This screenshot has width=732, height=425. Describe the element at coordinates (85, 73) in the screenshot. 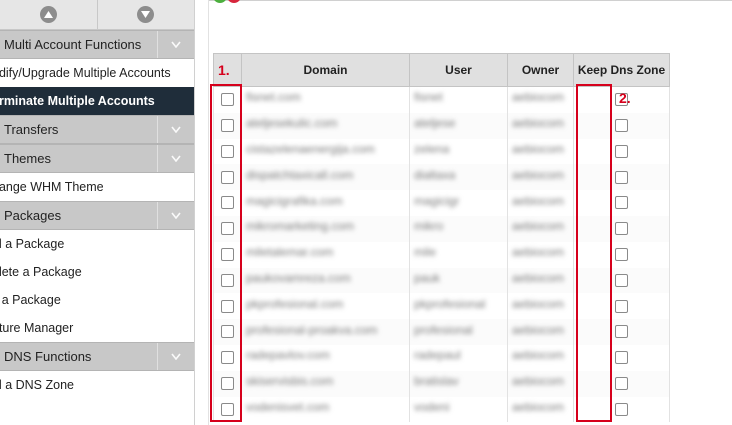

I see `sidebar-item-label: odify/Upgrade Multiple Accounts` at that location.